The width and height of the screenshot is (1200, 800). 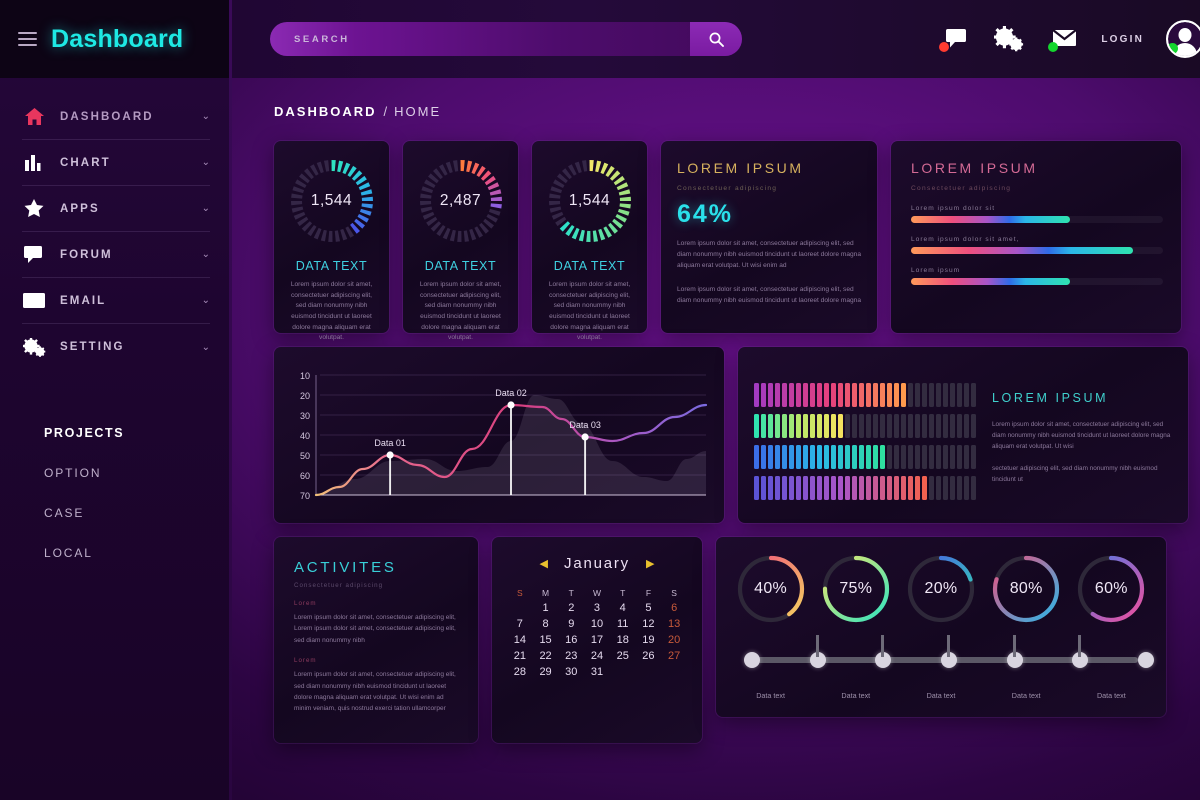 What do you see at coordinates (1122, 39) in the screenshot?
I see `login-label: LOGIN` at bounding box center [1122, 39].